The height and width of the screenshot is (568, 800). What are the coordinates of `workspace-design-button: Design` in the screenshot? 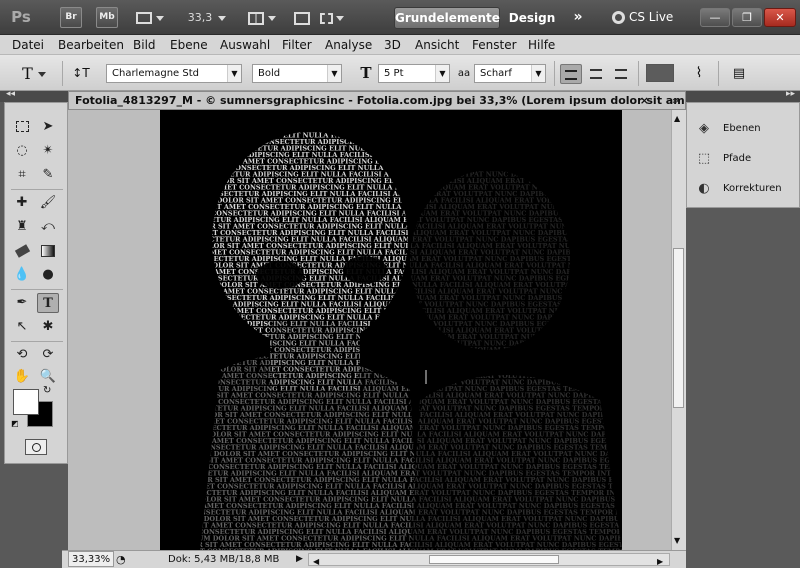 It's located at (532, 18).